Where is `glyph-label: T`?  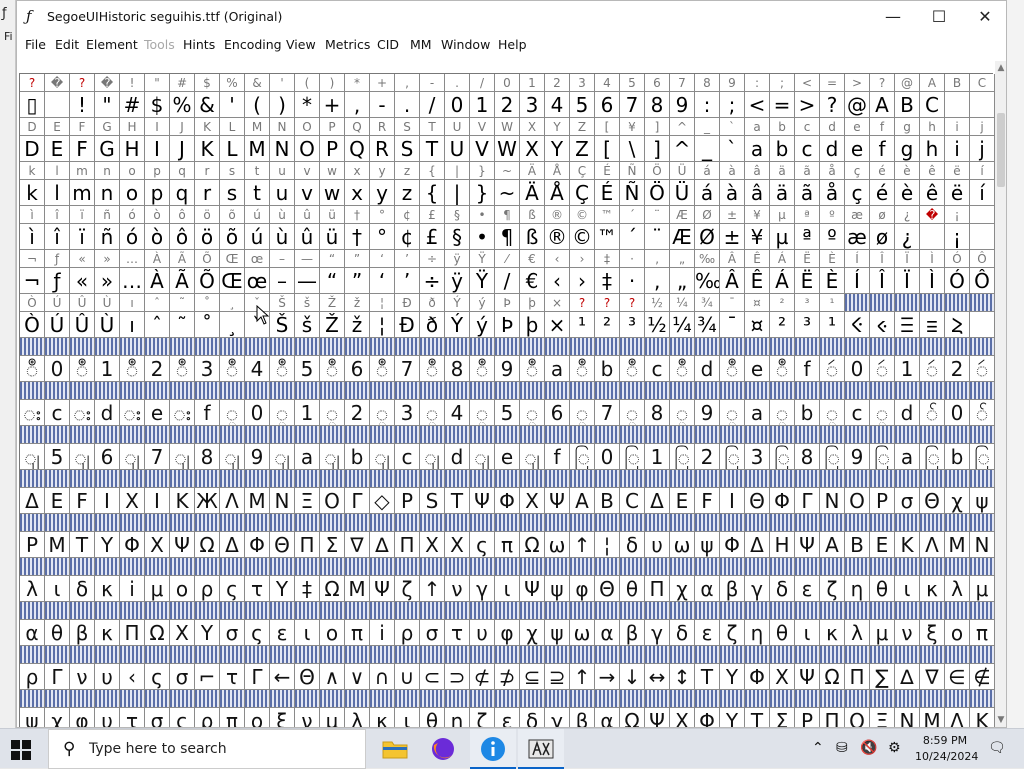
glyph-label: T is located at coordinates (432, 127).